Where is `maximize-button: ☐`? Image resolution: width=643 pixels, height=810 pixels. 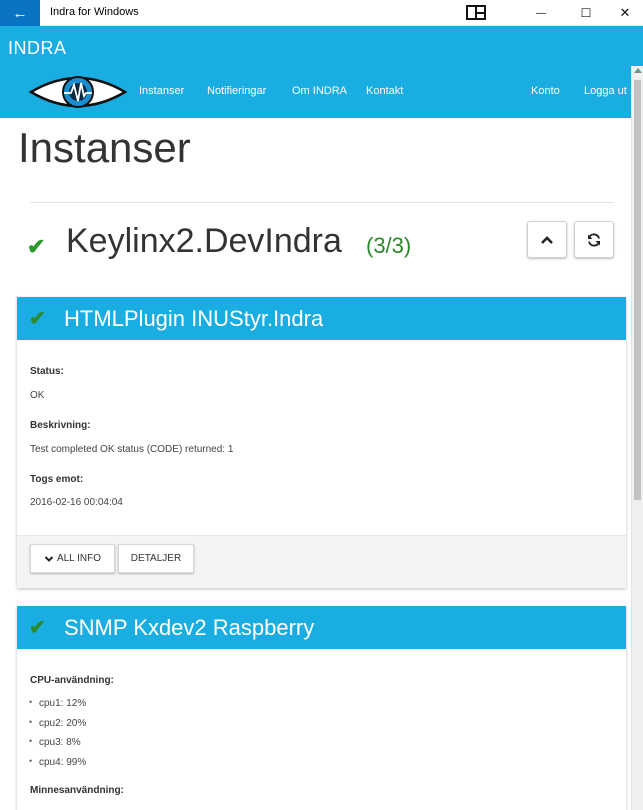
maximize-button: ☐ is located at coordinates (586, 13).